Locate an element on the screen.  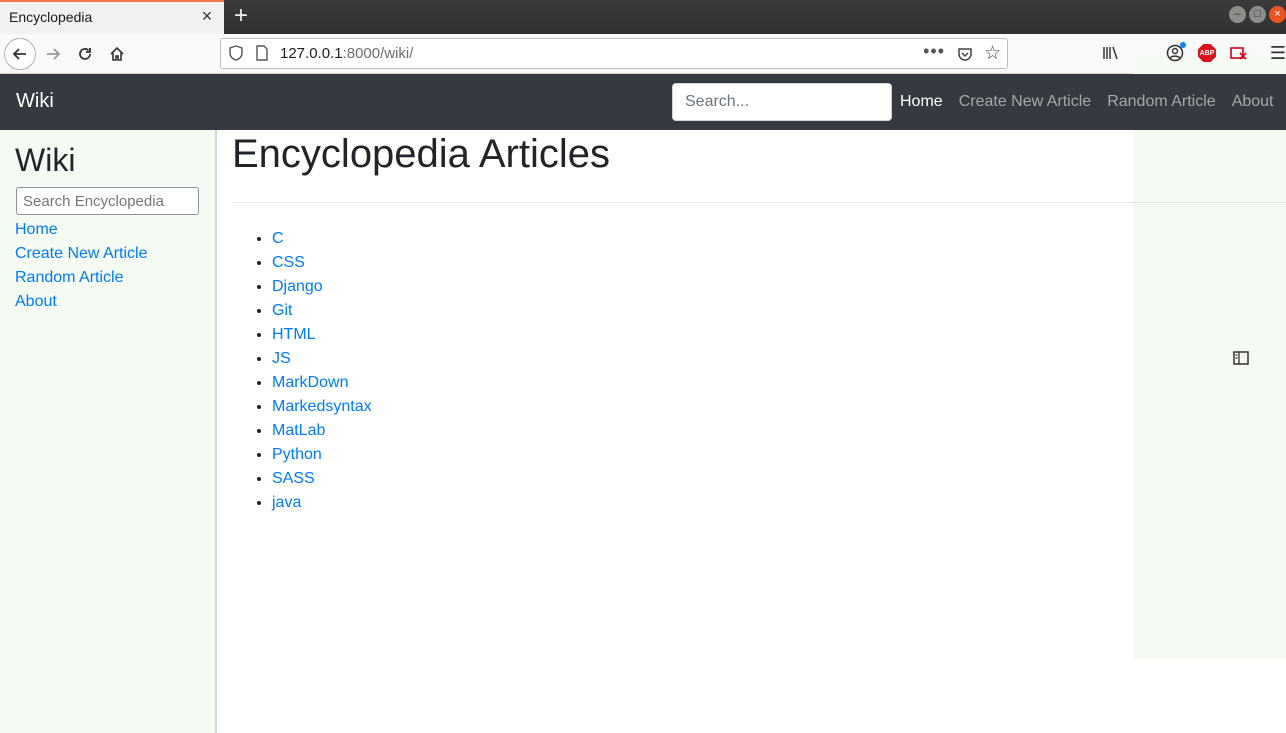
reload-icon is located at coordinates (85, 54).